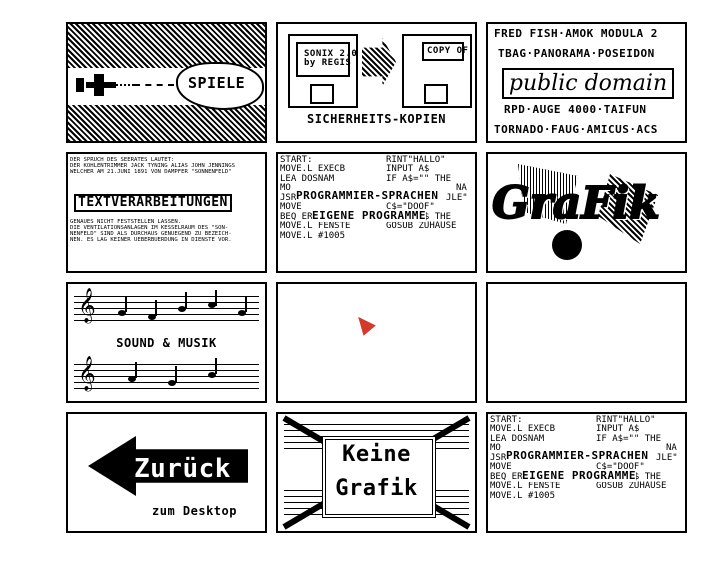 This screenshot has width=720, height=568. What do you see at coordinates (576, 203) in the screenshot?
I see `graphics-label: GraFik` at bounding box center [576, 203].